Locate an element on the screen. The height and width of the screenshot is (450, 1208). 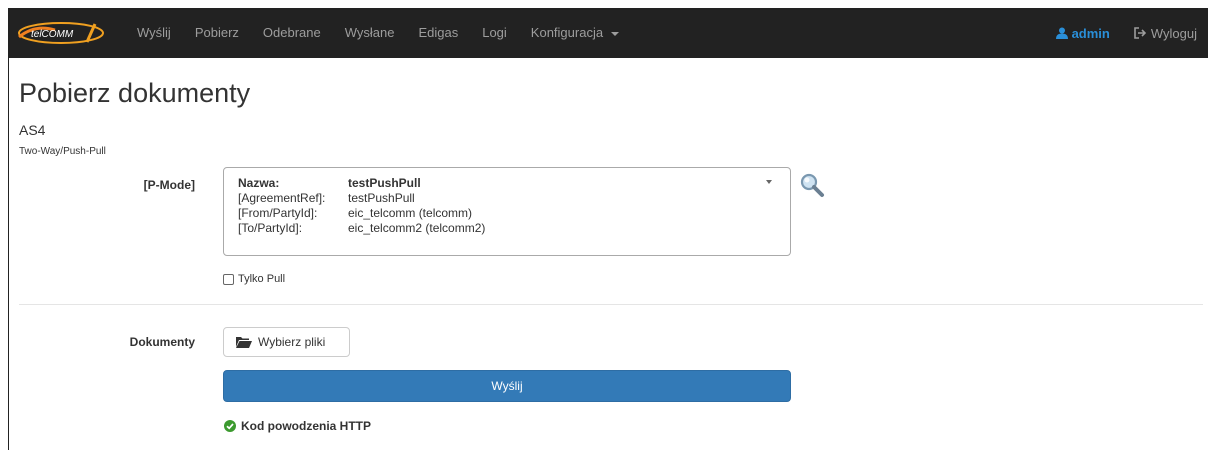
logout-link: Wyloguj is located at coordinates (1165, 33).